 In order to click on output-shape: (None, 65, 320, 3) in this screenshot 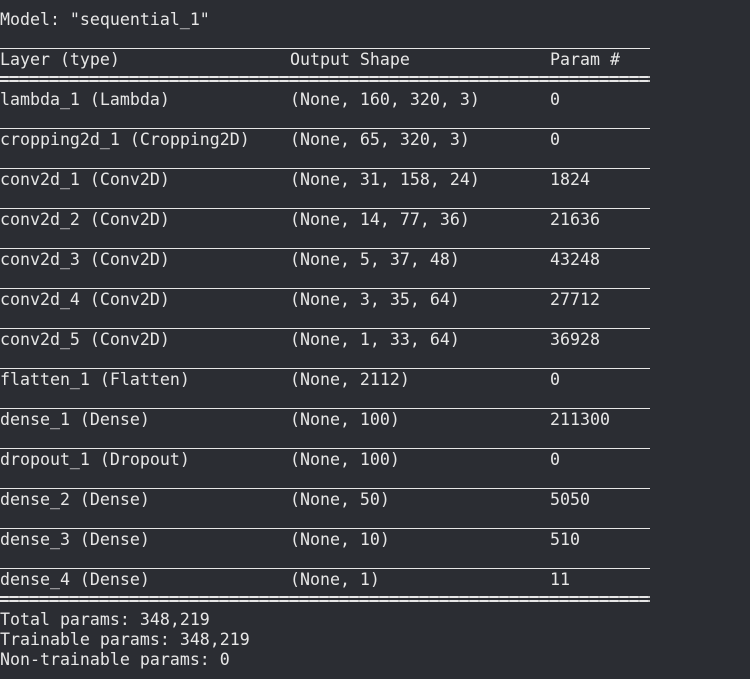, I will do `click(380, 139)`.